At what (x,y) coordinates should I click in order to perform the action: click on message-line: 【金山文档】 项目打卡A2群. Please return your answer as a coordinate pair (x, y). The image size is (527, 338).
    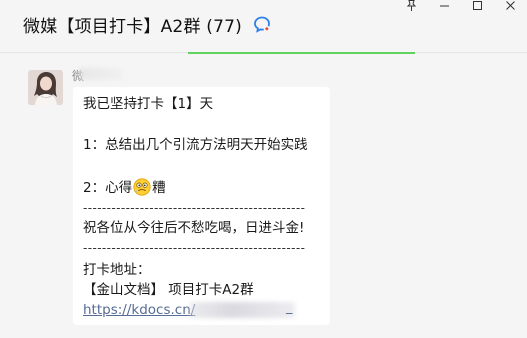
    Looking at the image, I should click on (168, 290).